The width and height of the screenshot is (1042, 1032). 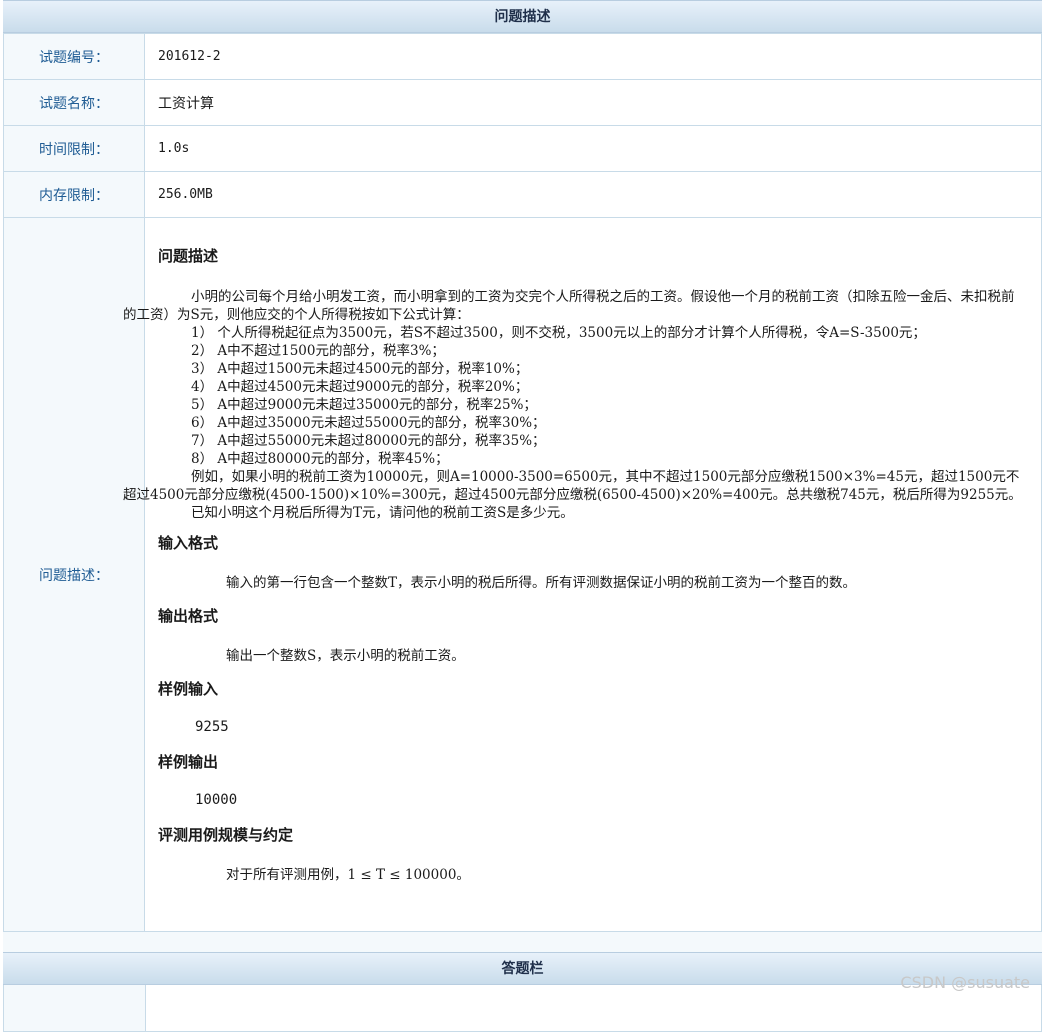 I want to click on table-row: 时间限制： 1.0s, so click(x=522, y=148).